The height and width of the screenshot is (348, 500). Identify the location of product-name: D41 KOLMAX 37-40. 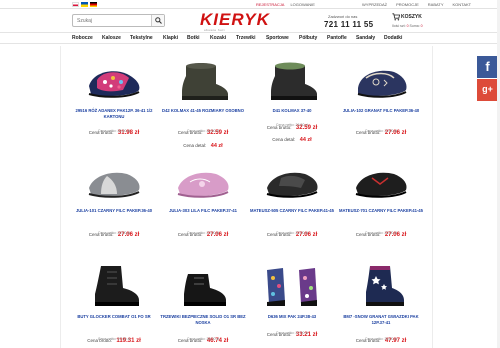
(292, 111).